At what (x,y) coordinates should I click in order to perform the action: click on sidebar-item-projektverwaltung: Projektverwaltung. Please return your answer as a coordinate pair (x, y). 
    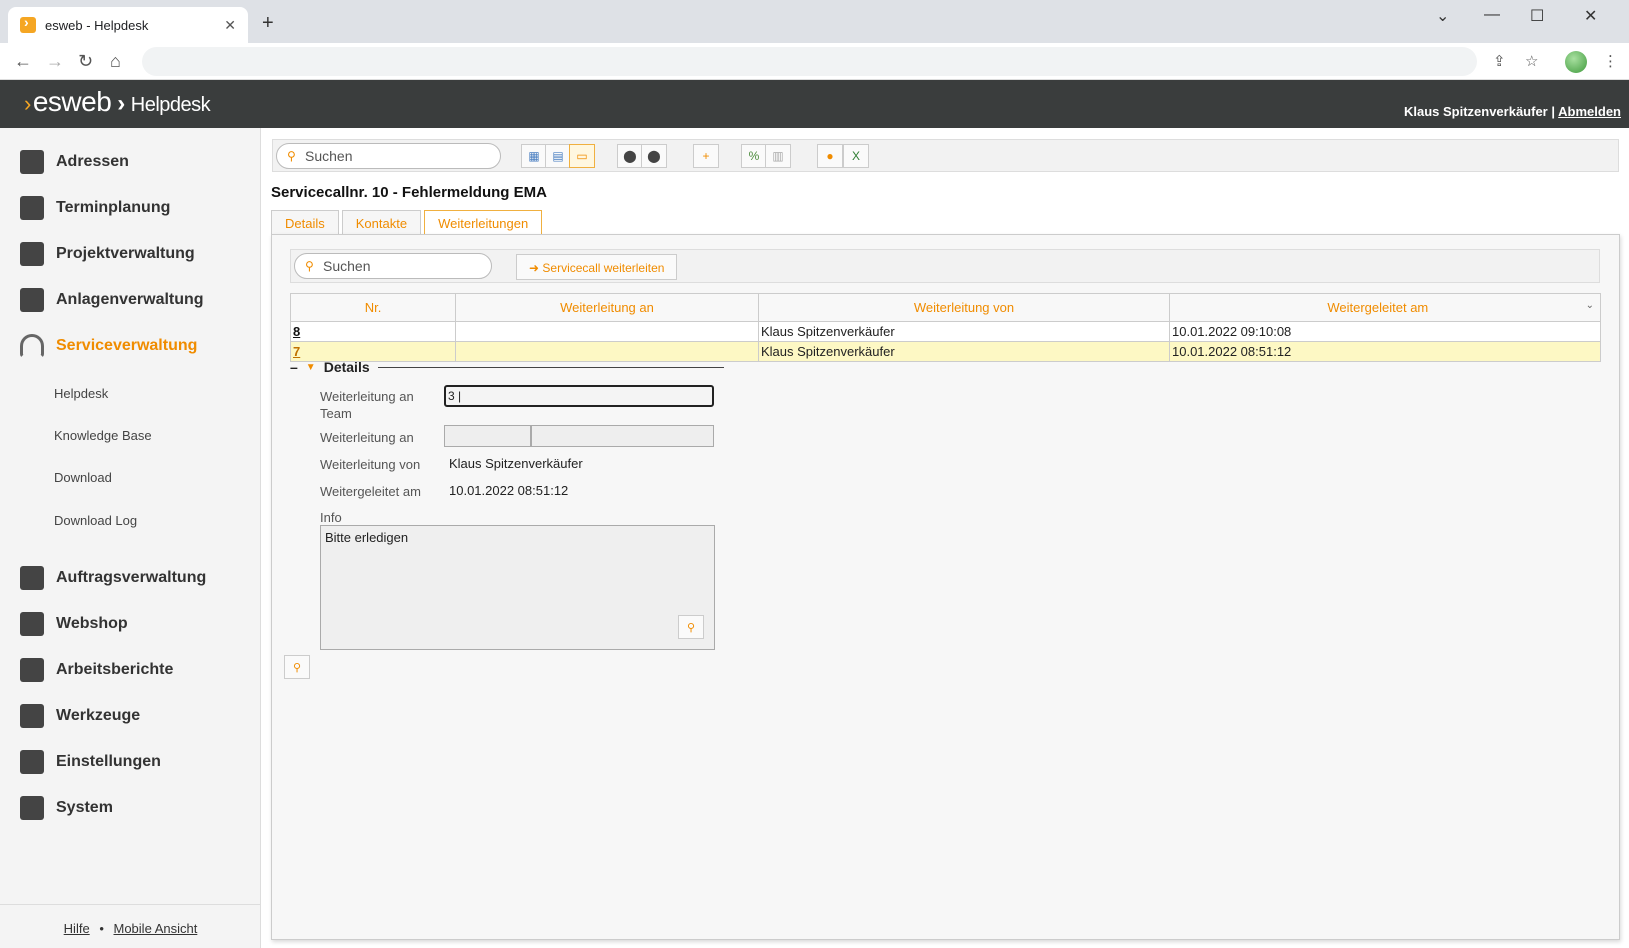
    Looking at the image, I should click on (107, 254).